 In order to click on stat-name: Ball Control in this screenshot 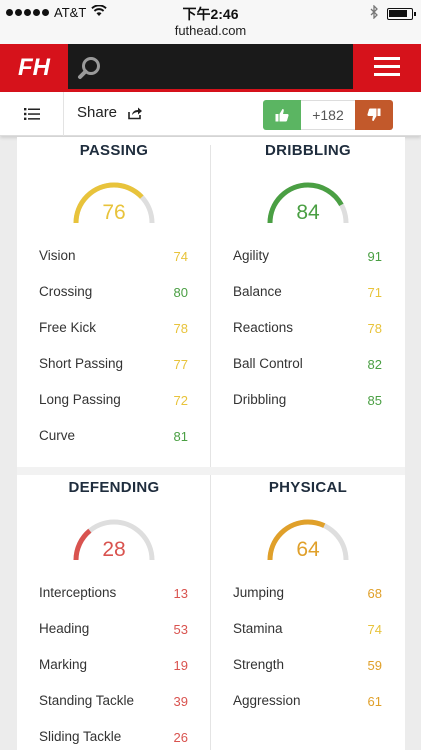, I will do `click(268, 363)`.